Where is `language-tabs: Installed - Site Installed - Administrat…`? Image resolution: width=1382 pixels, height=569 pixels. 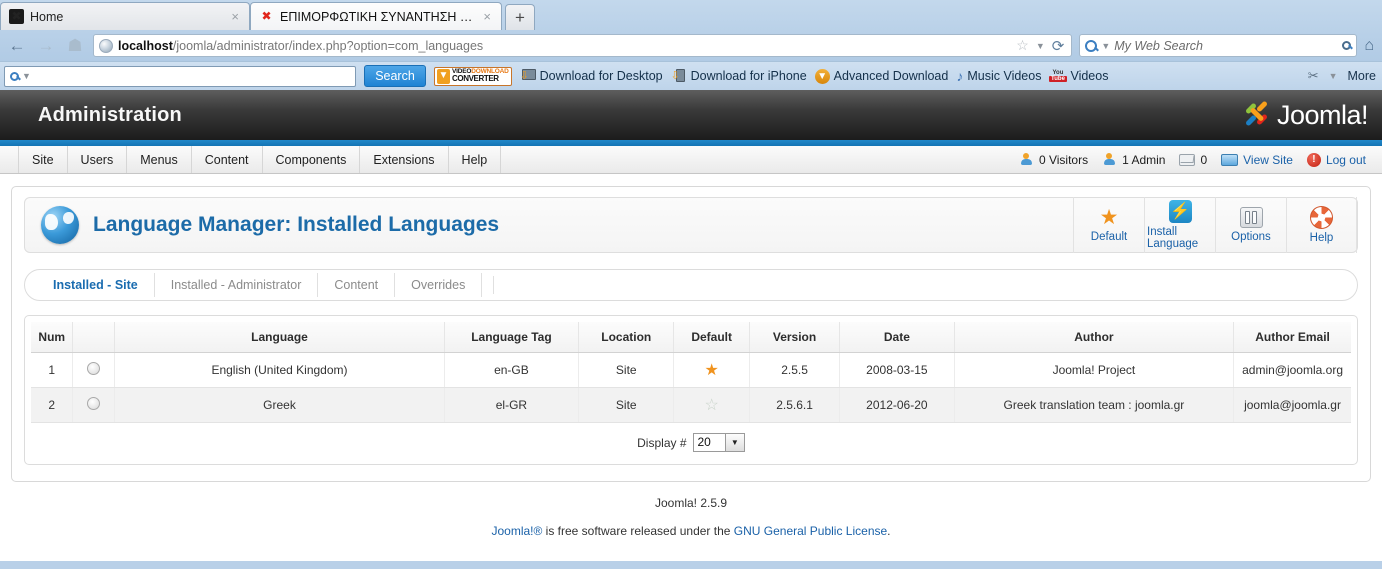
language-tabs: Installed - Site Installed - Administrat… is located at coordinates (691, 285).